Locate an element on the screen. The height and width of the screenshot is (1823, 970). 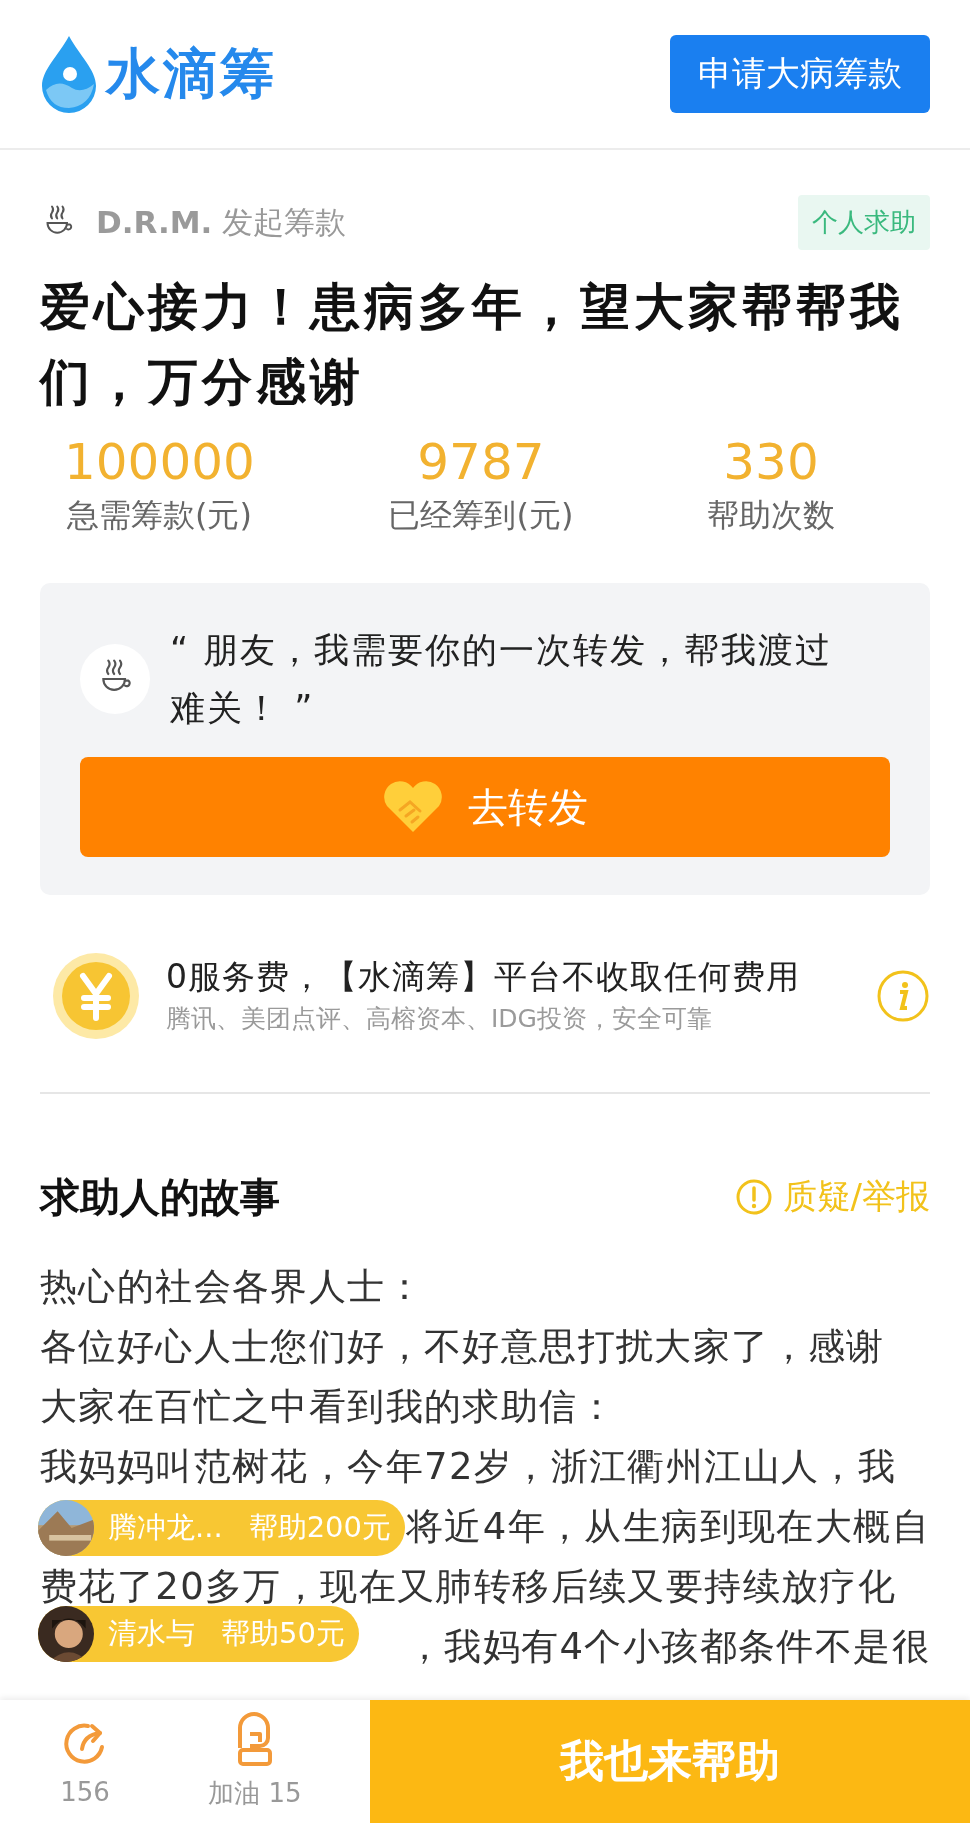
donation-amount: 帮助50元 is located at coordinates (283, 1633).